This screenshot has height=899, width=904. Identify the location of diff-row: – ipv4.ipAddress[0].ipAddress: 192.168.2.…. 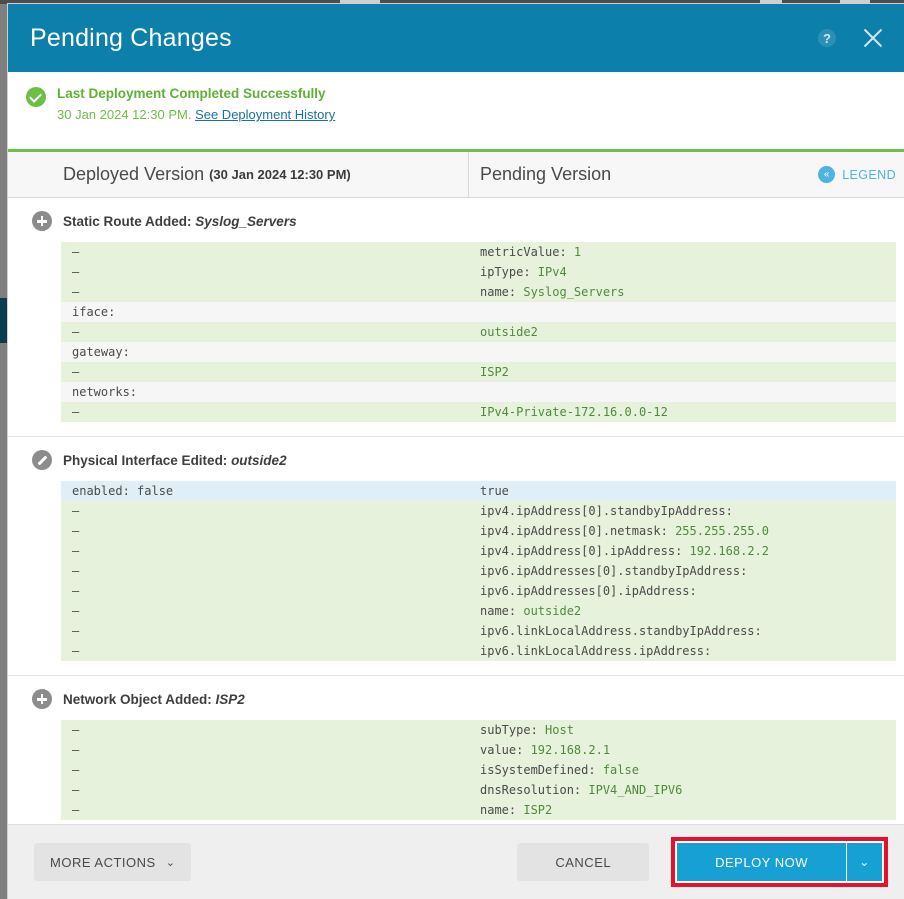
(478, 551).